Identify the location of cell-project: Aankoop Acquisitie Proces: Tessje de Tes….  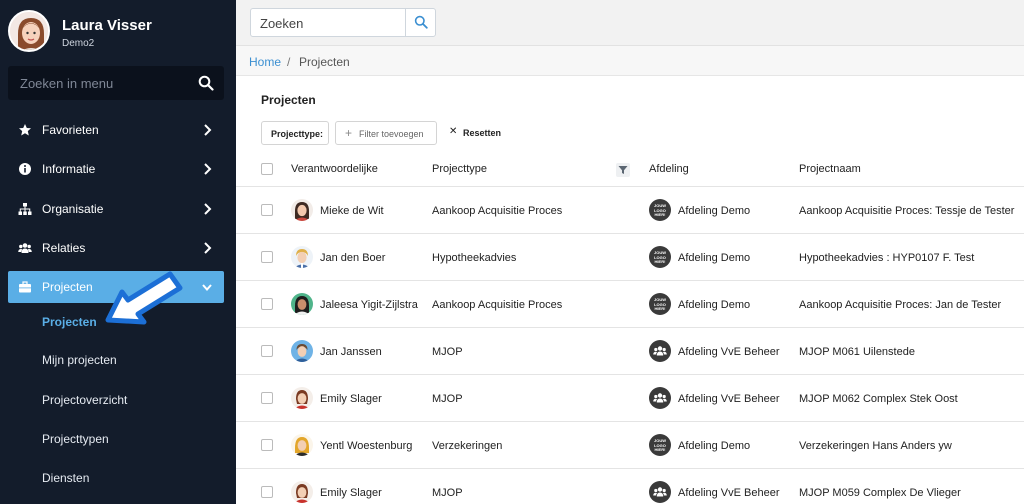
(906, 211).